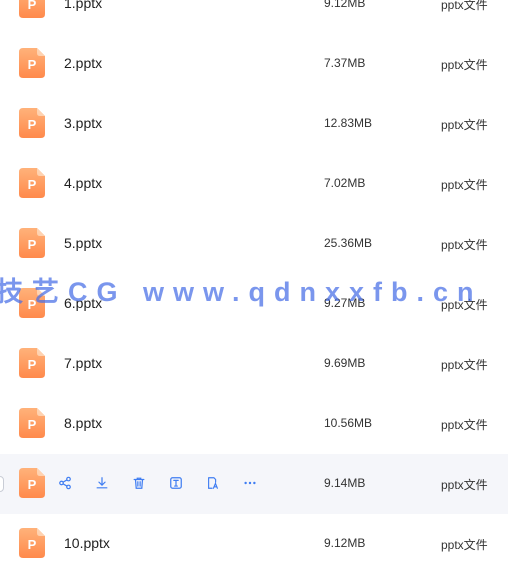 The image size is (508, 579). I want to click on row-checkbox, so click(2, 484).